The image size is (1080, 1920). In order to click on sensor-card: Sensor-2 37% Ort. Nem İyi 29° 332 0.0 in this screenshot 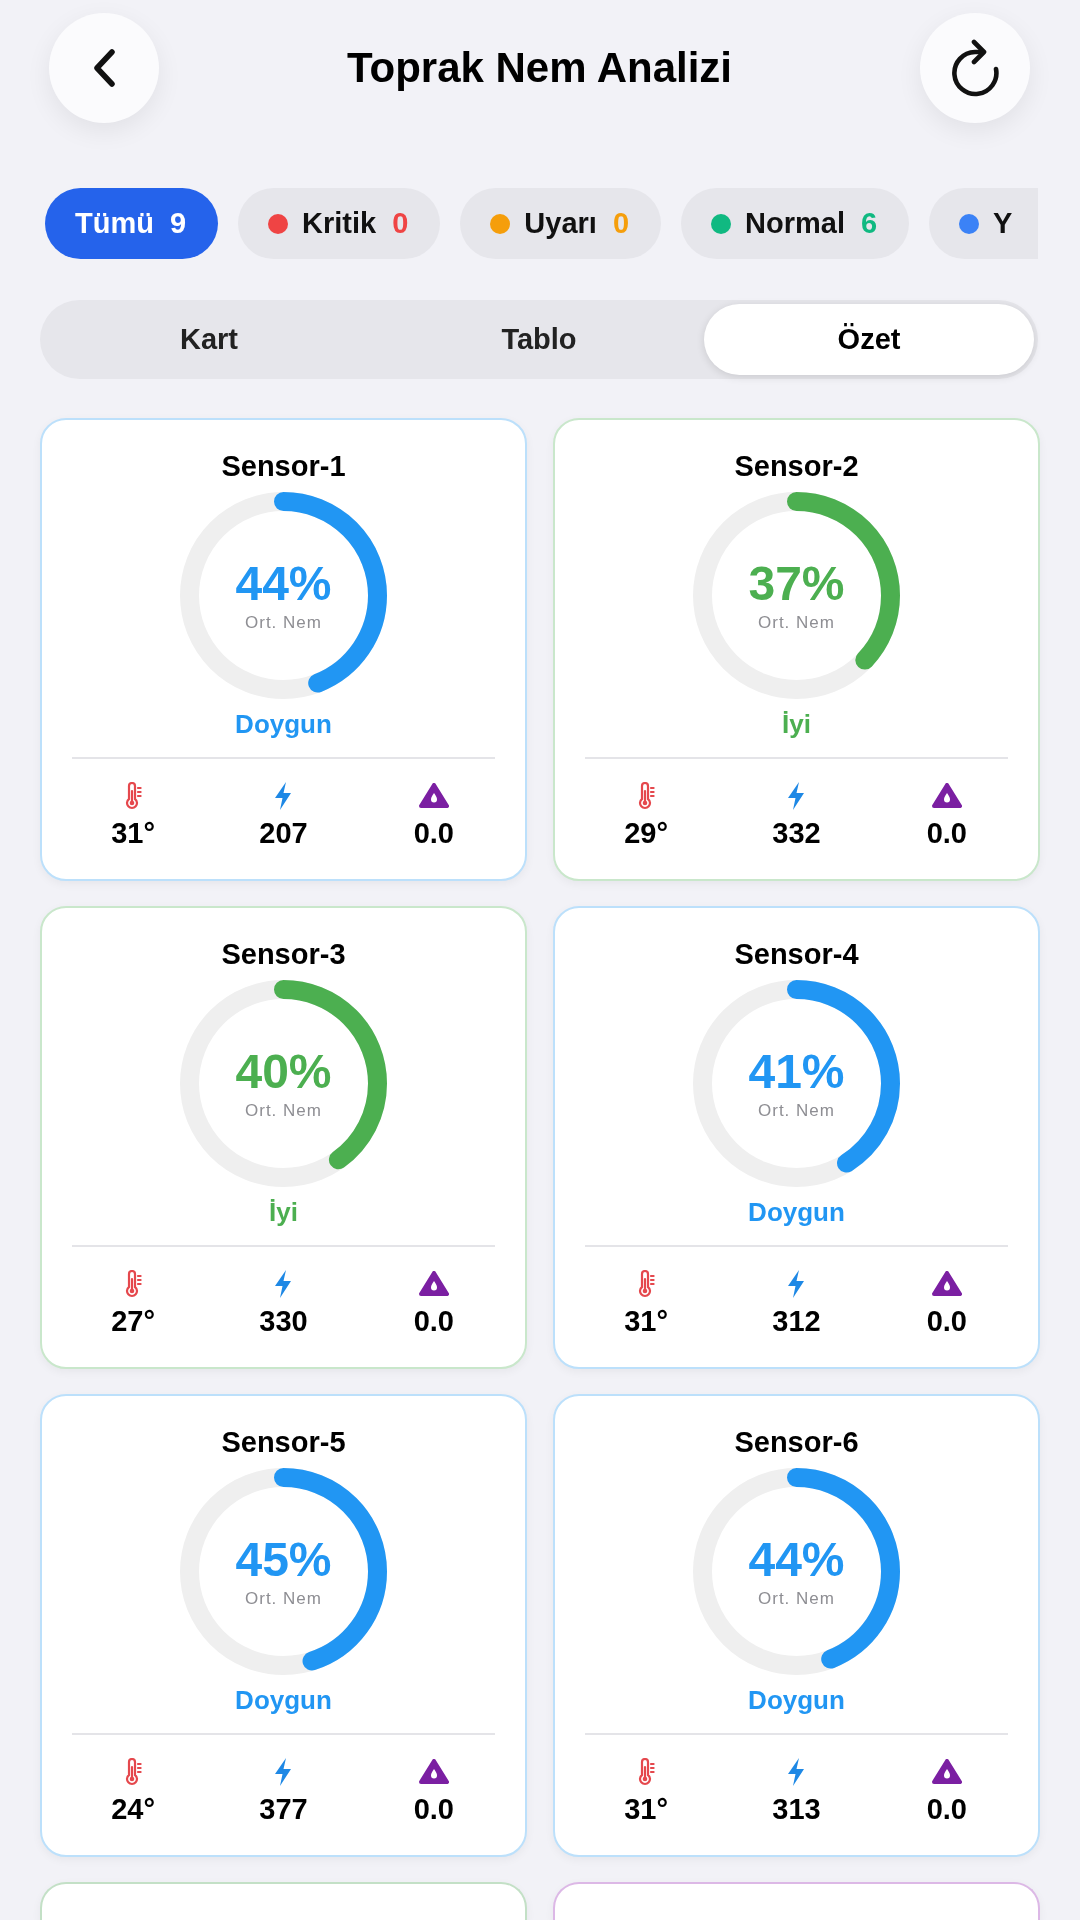, I will do `click(796, 649)`.